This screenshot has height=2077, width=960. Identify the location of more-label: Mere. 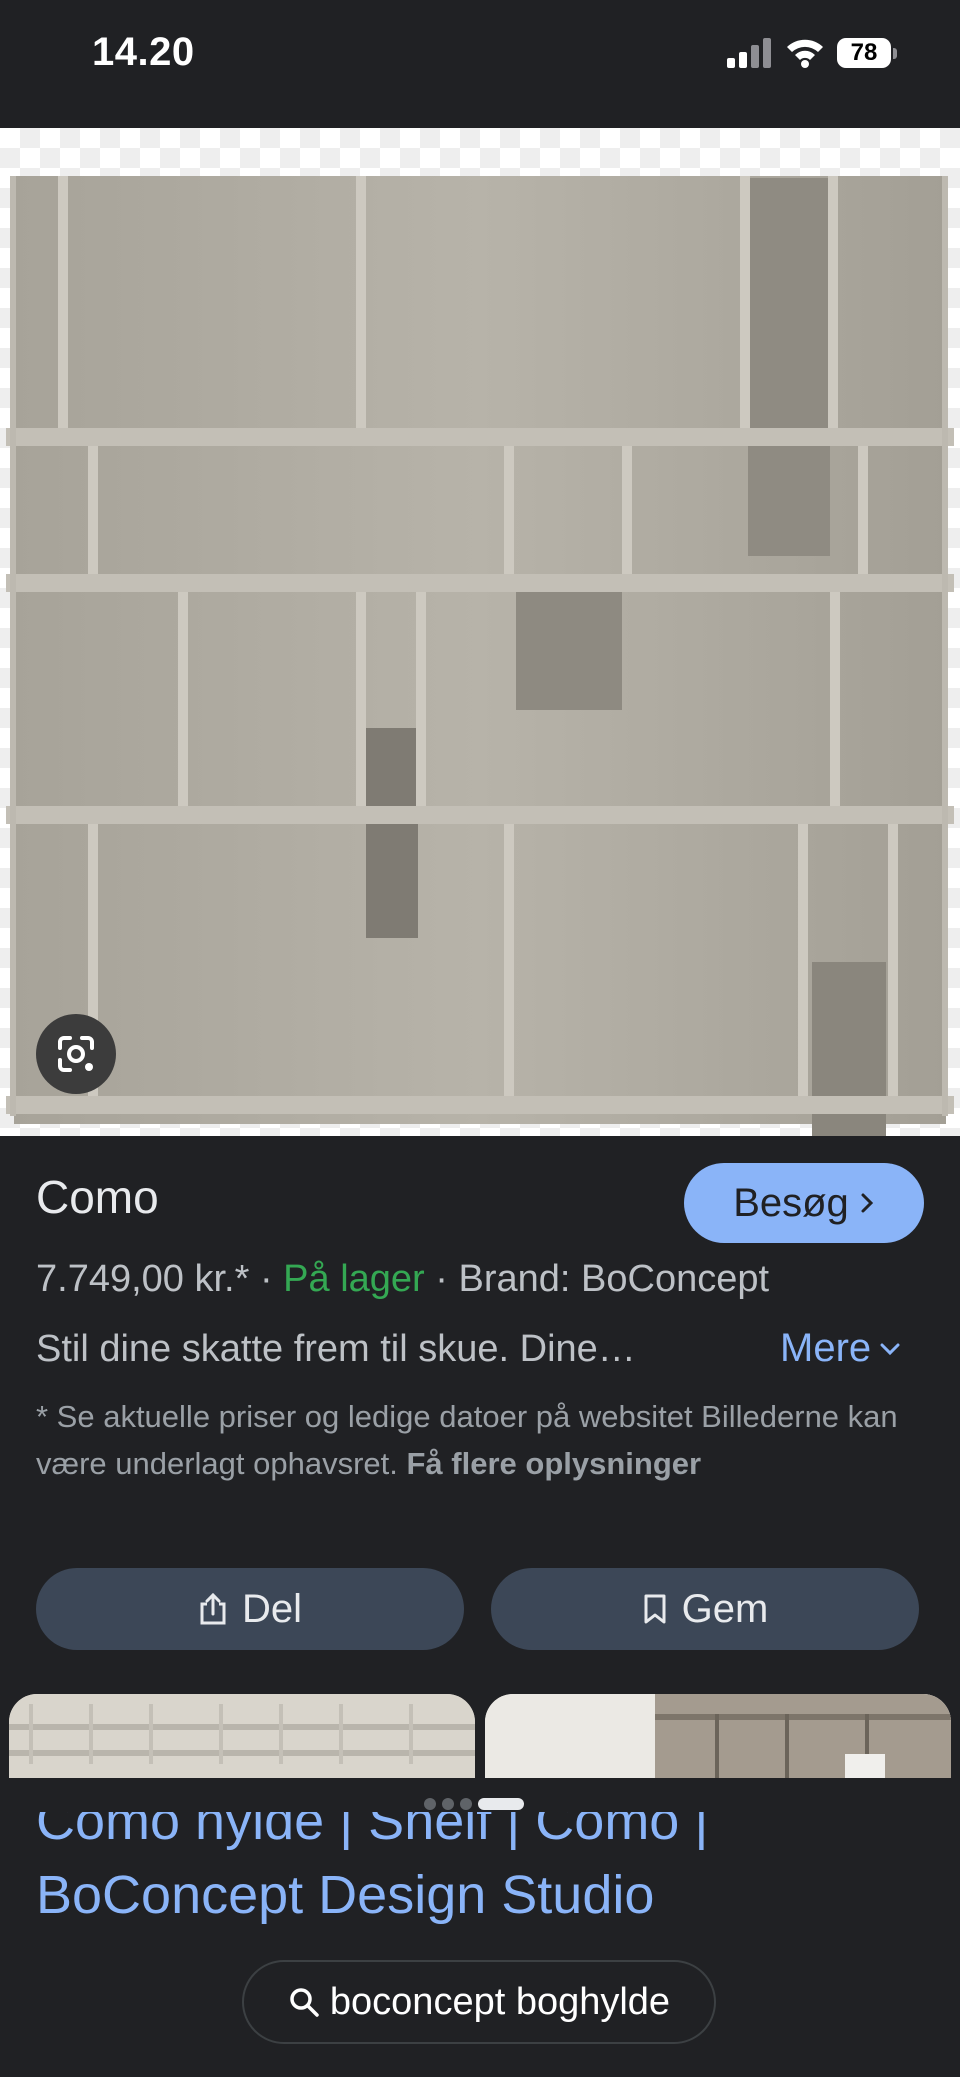
(826, 1348).